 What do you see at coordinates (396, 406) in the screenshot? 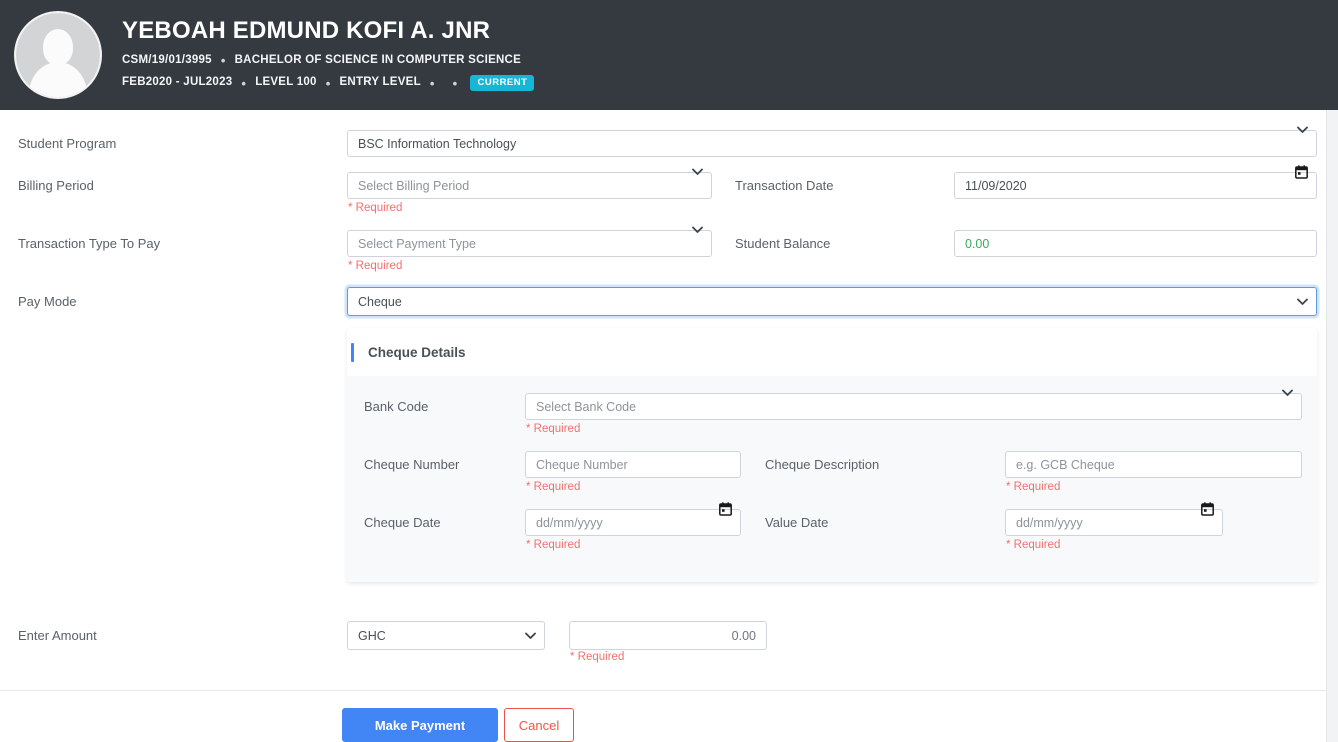
I see `bank-code-label: Bank Code` at bounding box center [396, 406].